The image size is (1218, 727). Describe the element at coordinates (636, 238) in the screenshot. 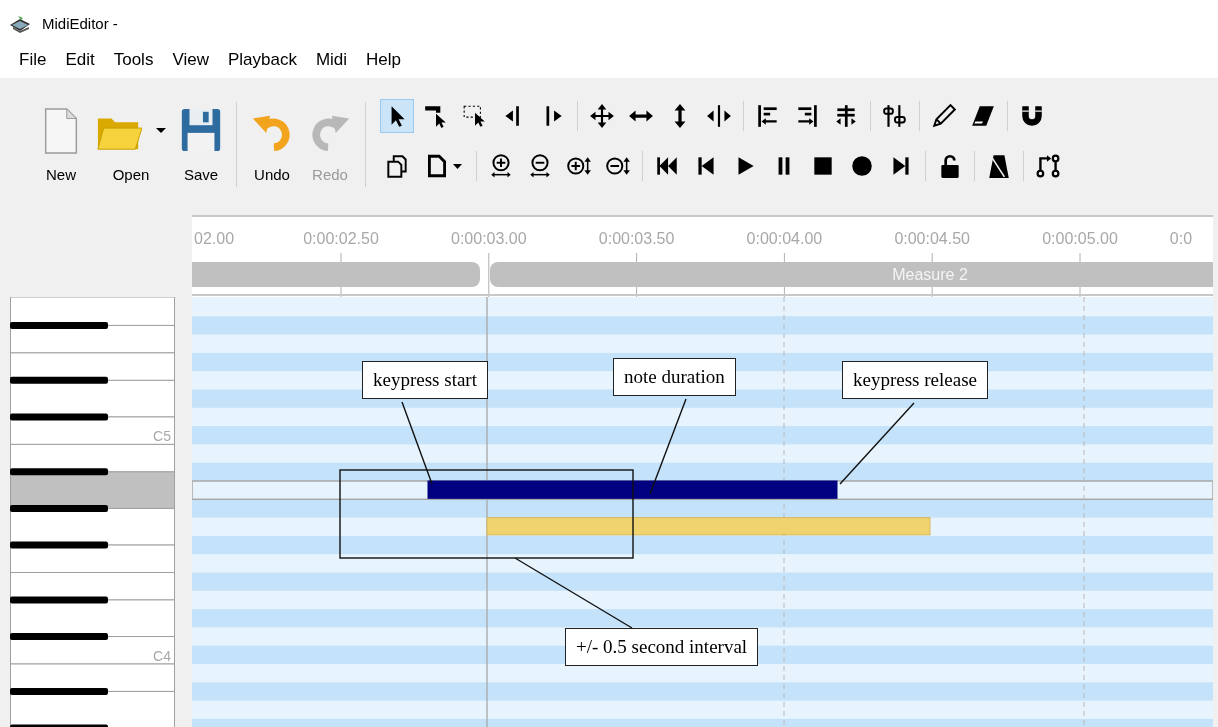

I see `time-label: 0:00:03.50` at that location.